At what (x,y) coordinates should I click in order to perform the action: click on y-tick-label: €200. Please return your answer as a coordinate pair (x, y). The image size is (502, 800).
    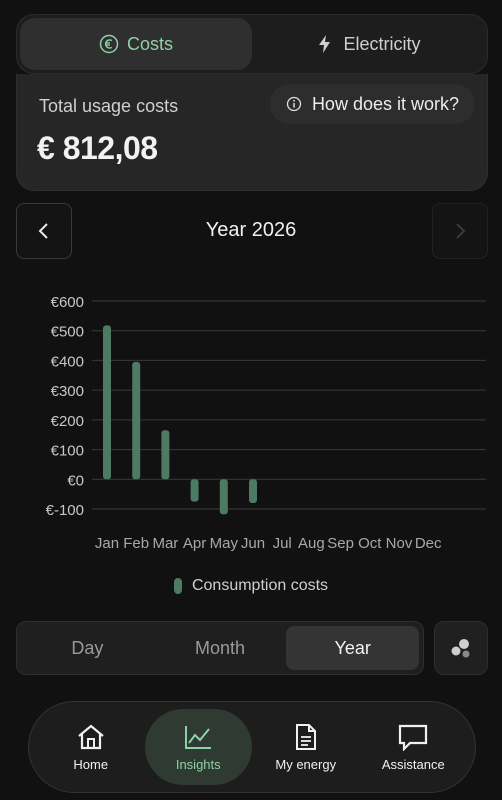
    Looking at the image, I should click on (67, 421).